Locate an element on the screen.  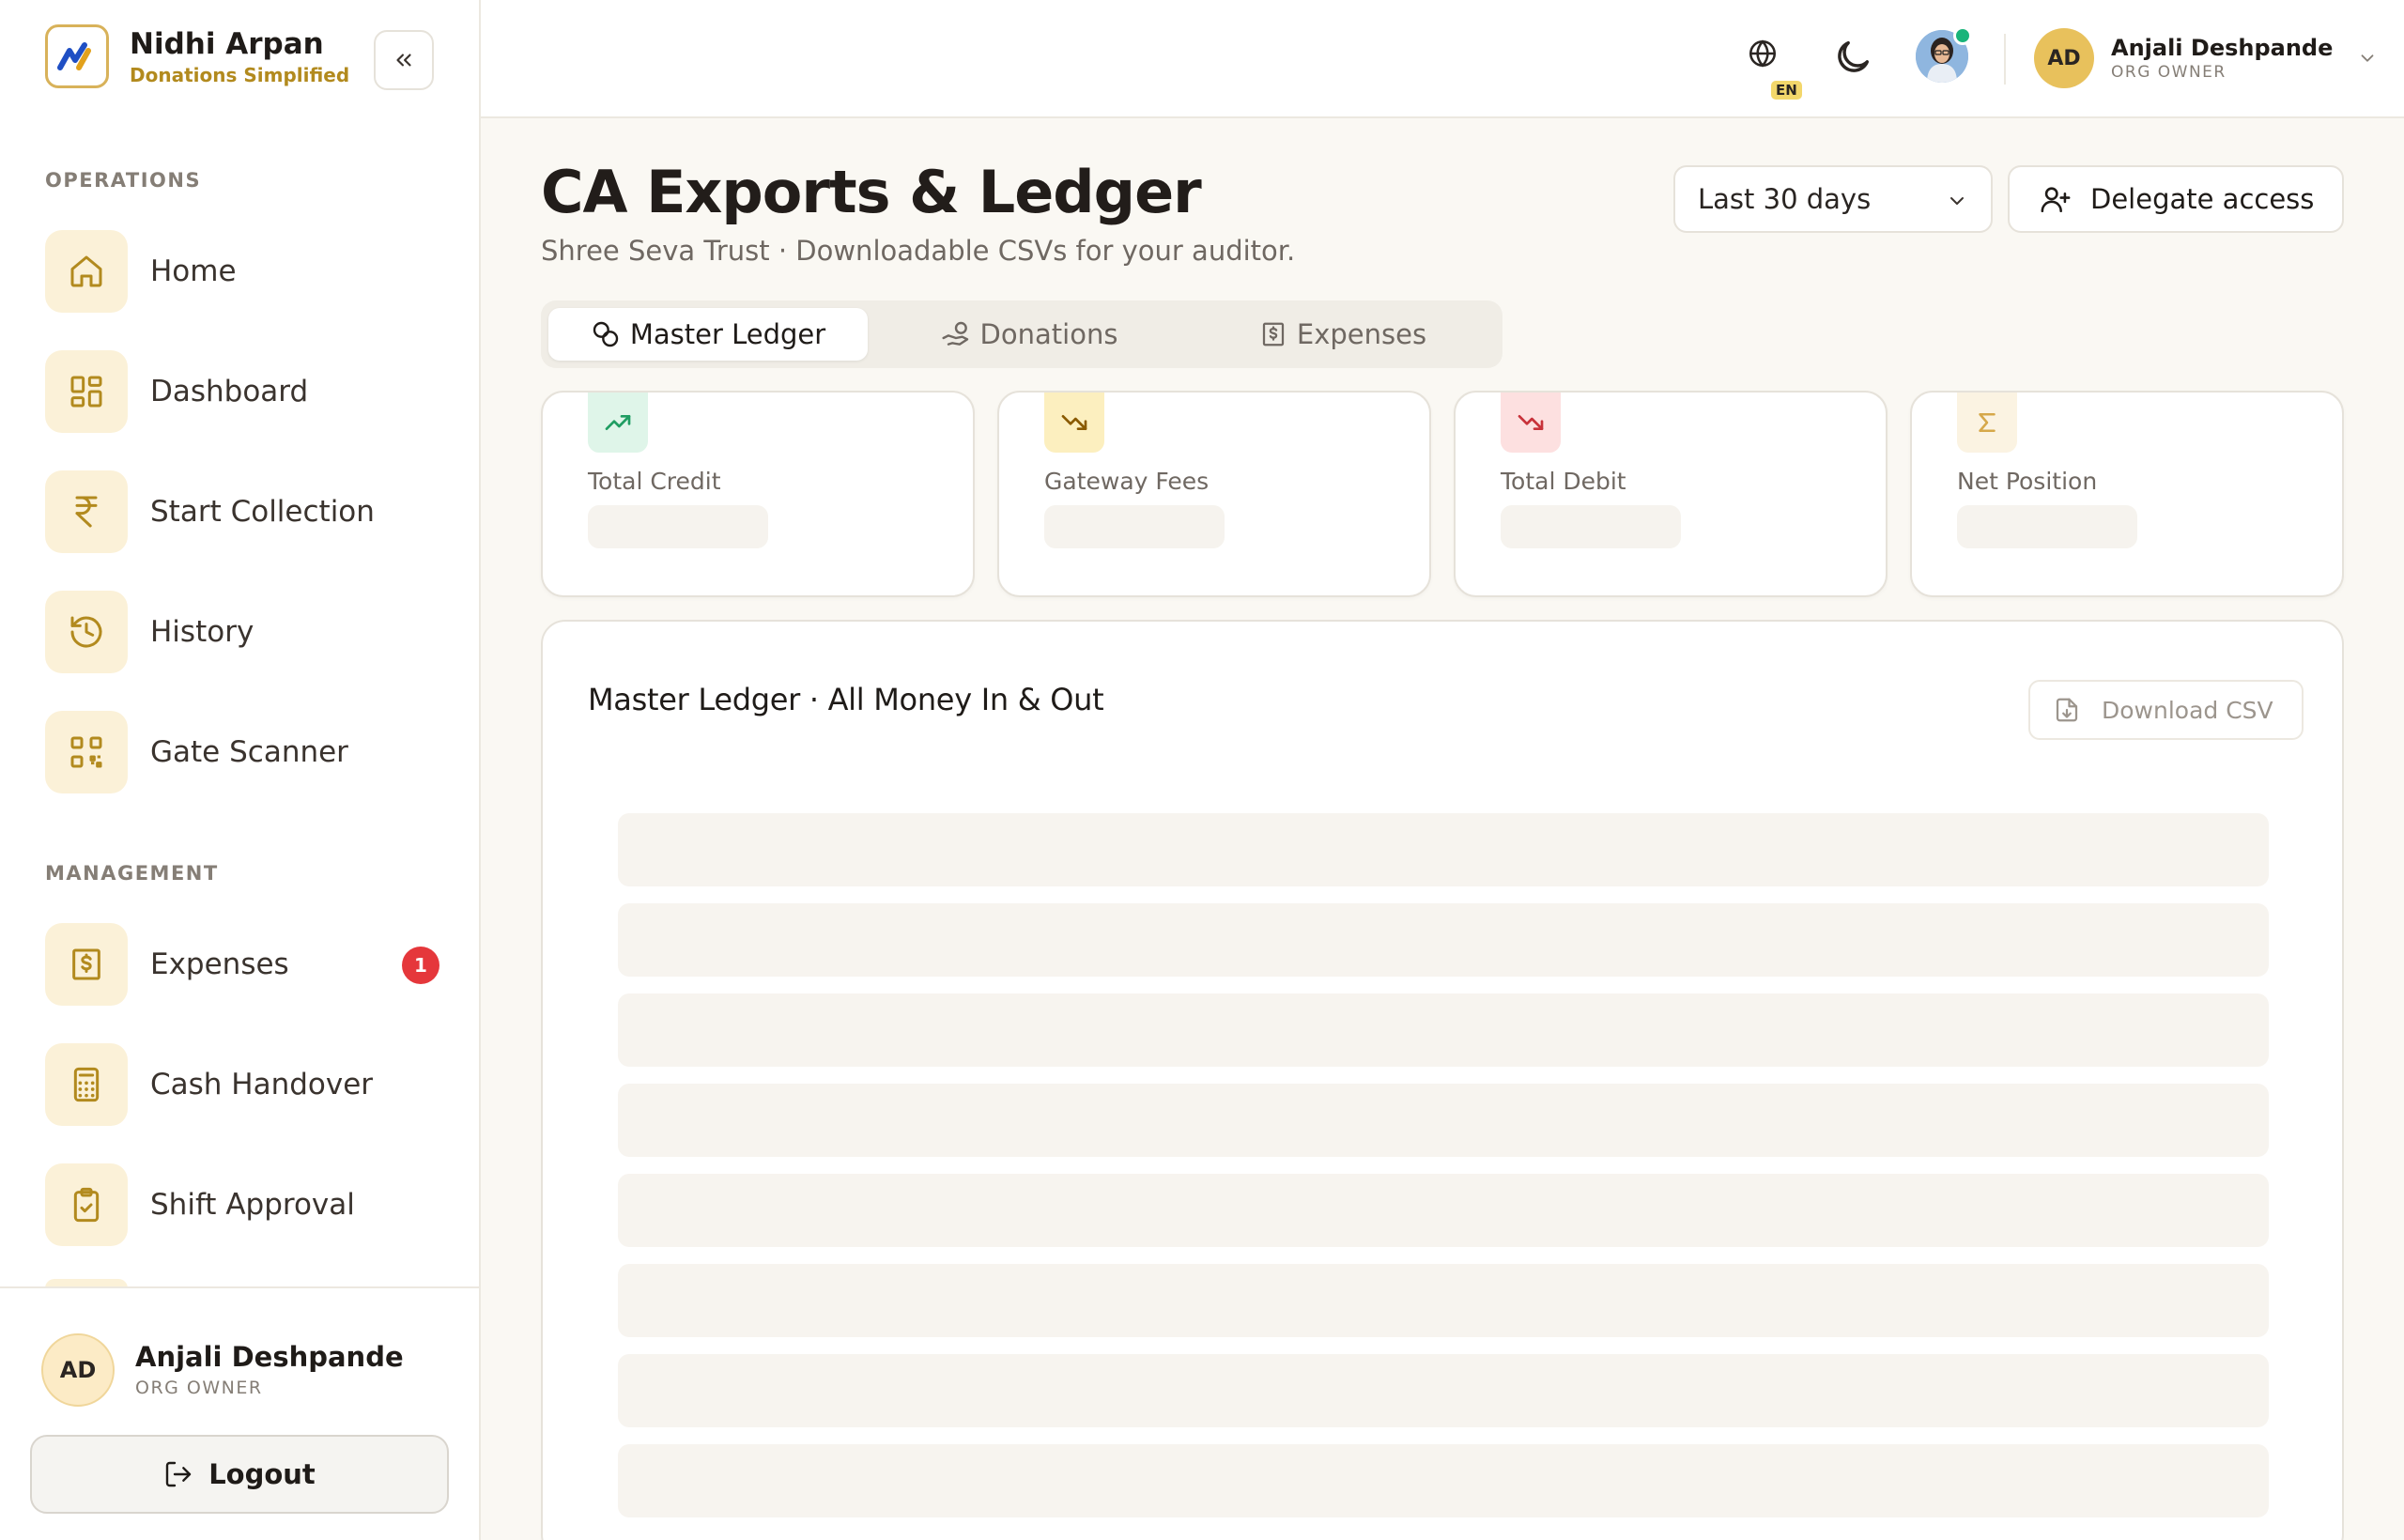
globe-icon is located at coordinates (1763, 53).